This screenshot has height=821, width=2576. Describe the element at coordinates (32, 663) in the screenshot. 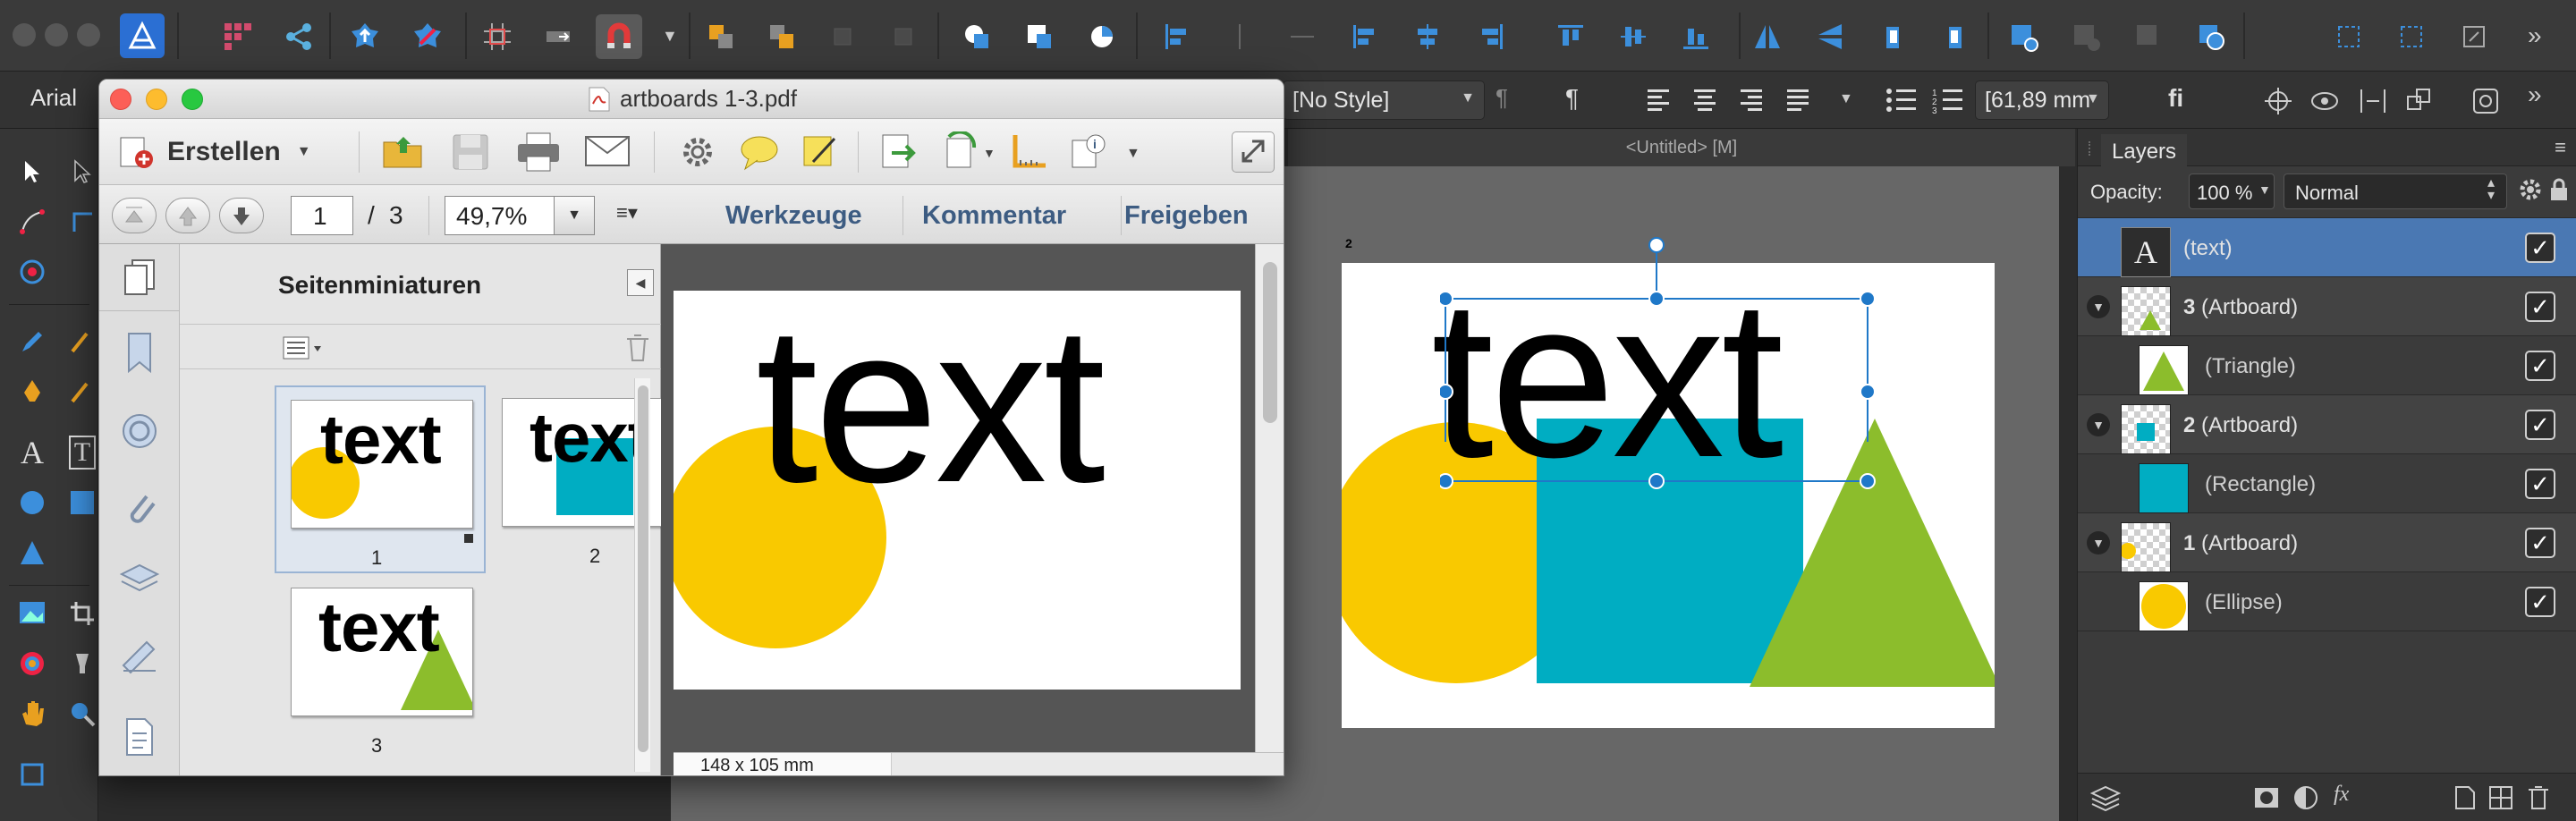

I see `color-picker-tool-icon` at that location.